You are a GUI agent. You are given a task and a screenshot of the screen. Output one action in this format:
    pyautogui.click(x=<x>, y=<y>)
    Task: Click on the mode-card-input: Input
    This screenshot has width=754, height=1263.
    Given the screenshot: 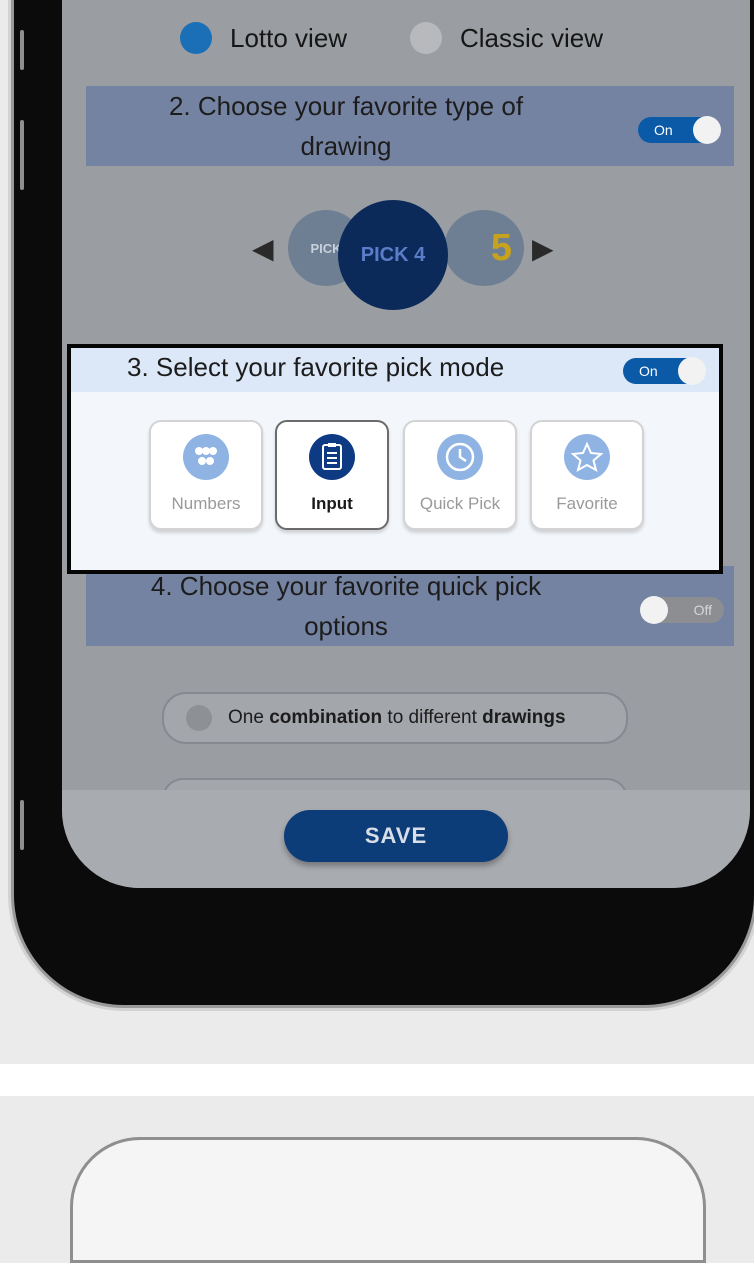 What is the action you would take?
    pyautogui.click(x=332, y=475)
    